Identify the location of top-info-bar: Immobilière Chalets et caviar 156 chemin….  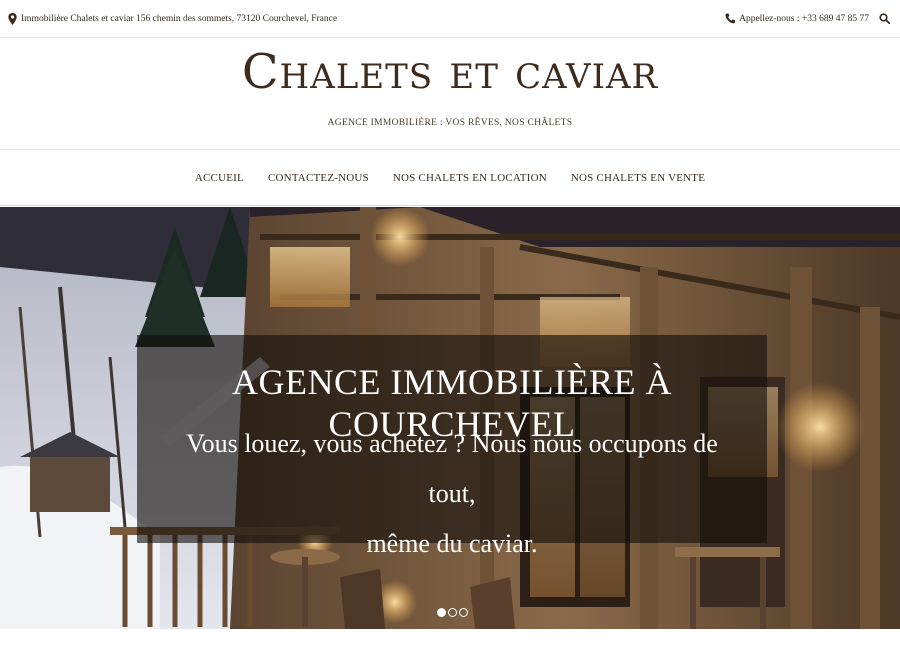
(450, 19).